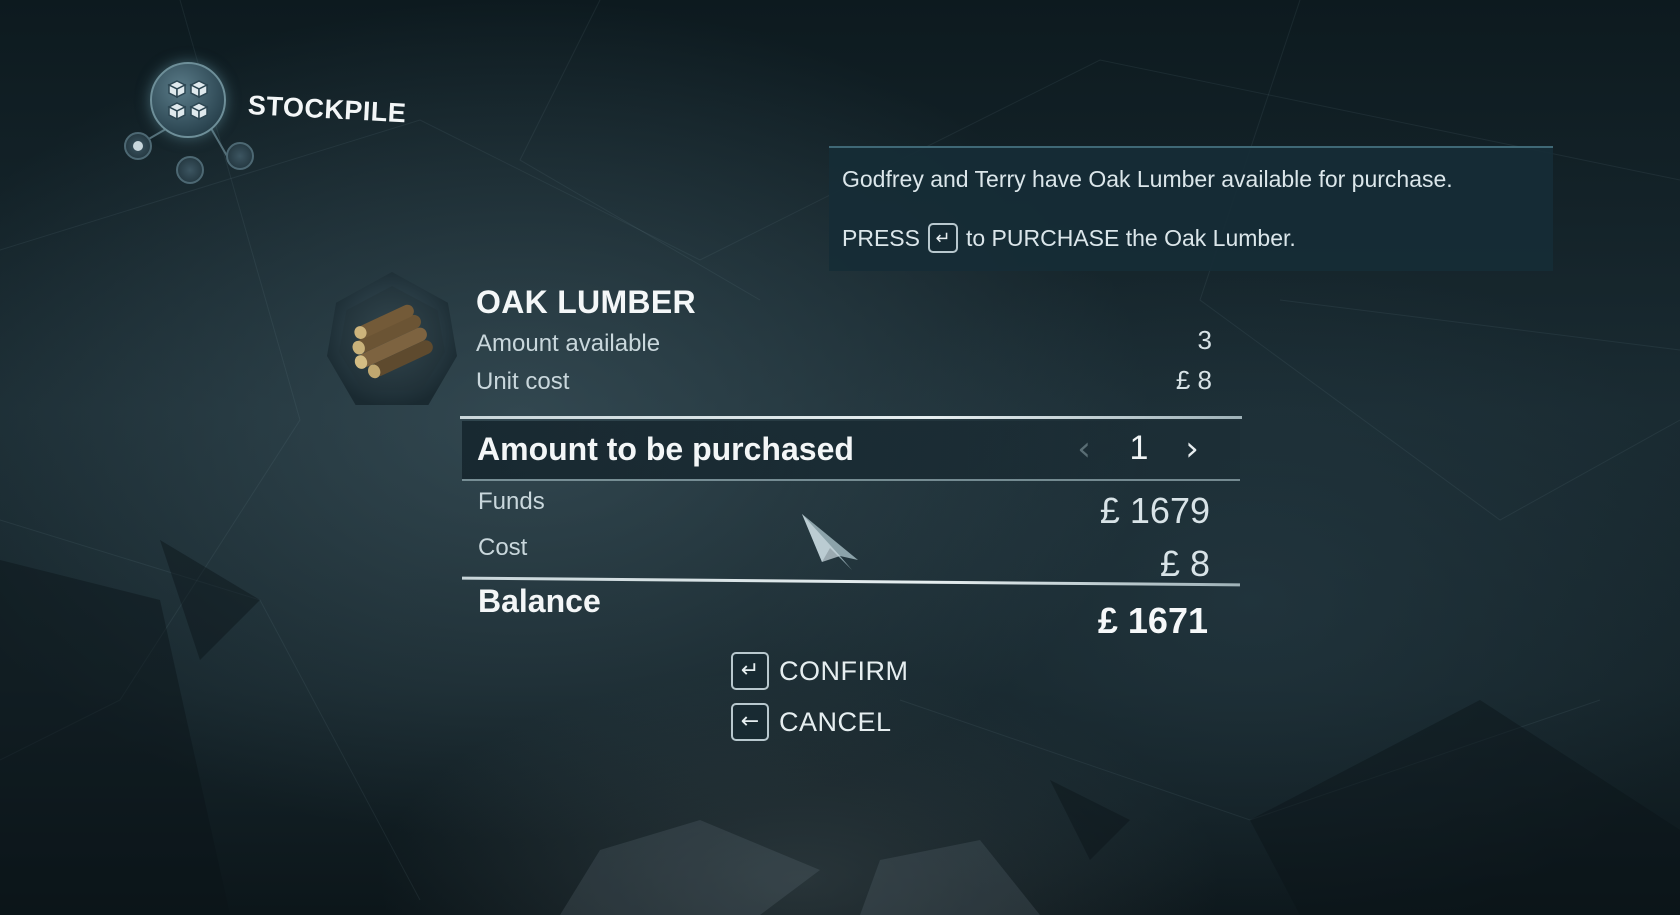  What do you see at coordinates (1154, 510) in the screenshot?
I see `funds-value: £ 1679` at bounding box center [1154, 510].